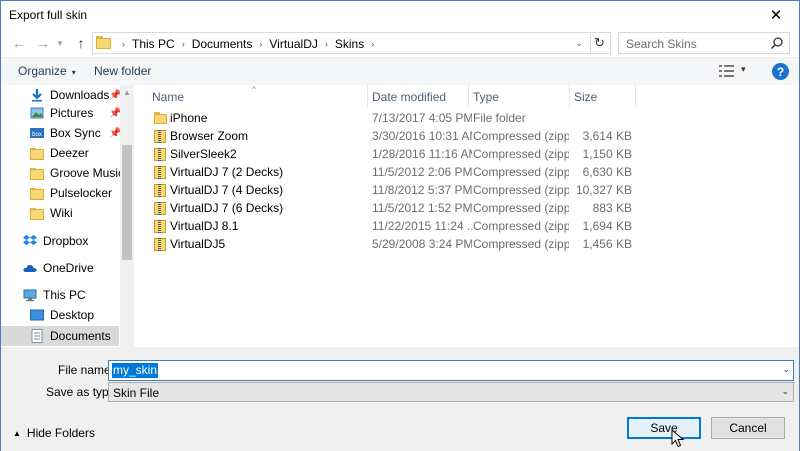 This screenshot has width=800, height=451. What do you see at coordinates (612, 208) in the screenshot?
I see `file-size: 883 KB` at bounding box center [612, 208].